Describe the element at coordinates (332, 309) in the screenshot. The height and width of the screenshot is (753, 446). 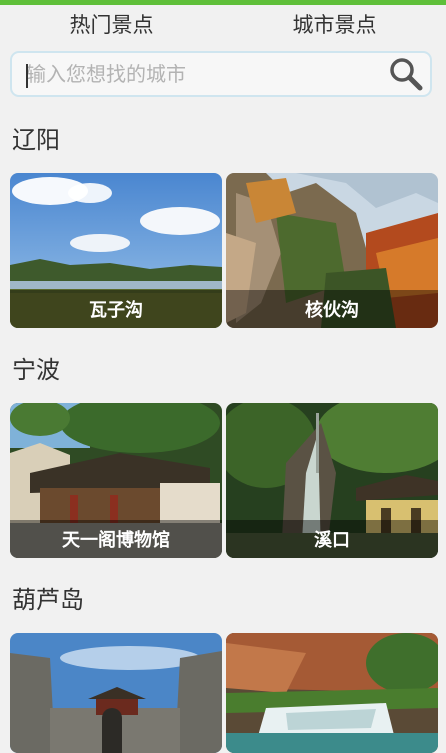
I see `spot-name: 核伙沟` at that location.